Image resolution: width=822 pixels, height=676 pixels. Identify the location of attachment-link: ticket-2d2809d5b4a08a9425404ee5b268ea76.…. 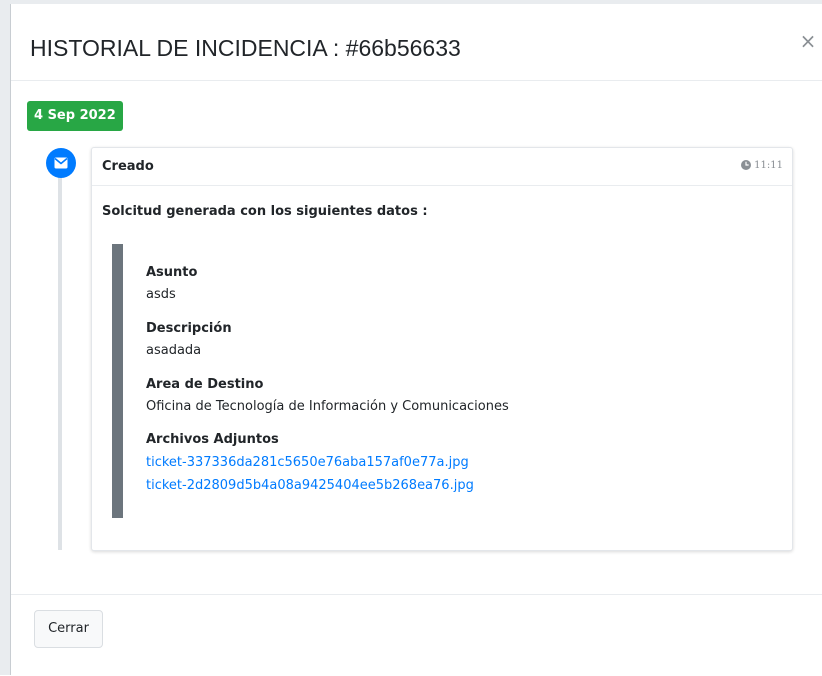
(310, 485).